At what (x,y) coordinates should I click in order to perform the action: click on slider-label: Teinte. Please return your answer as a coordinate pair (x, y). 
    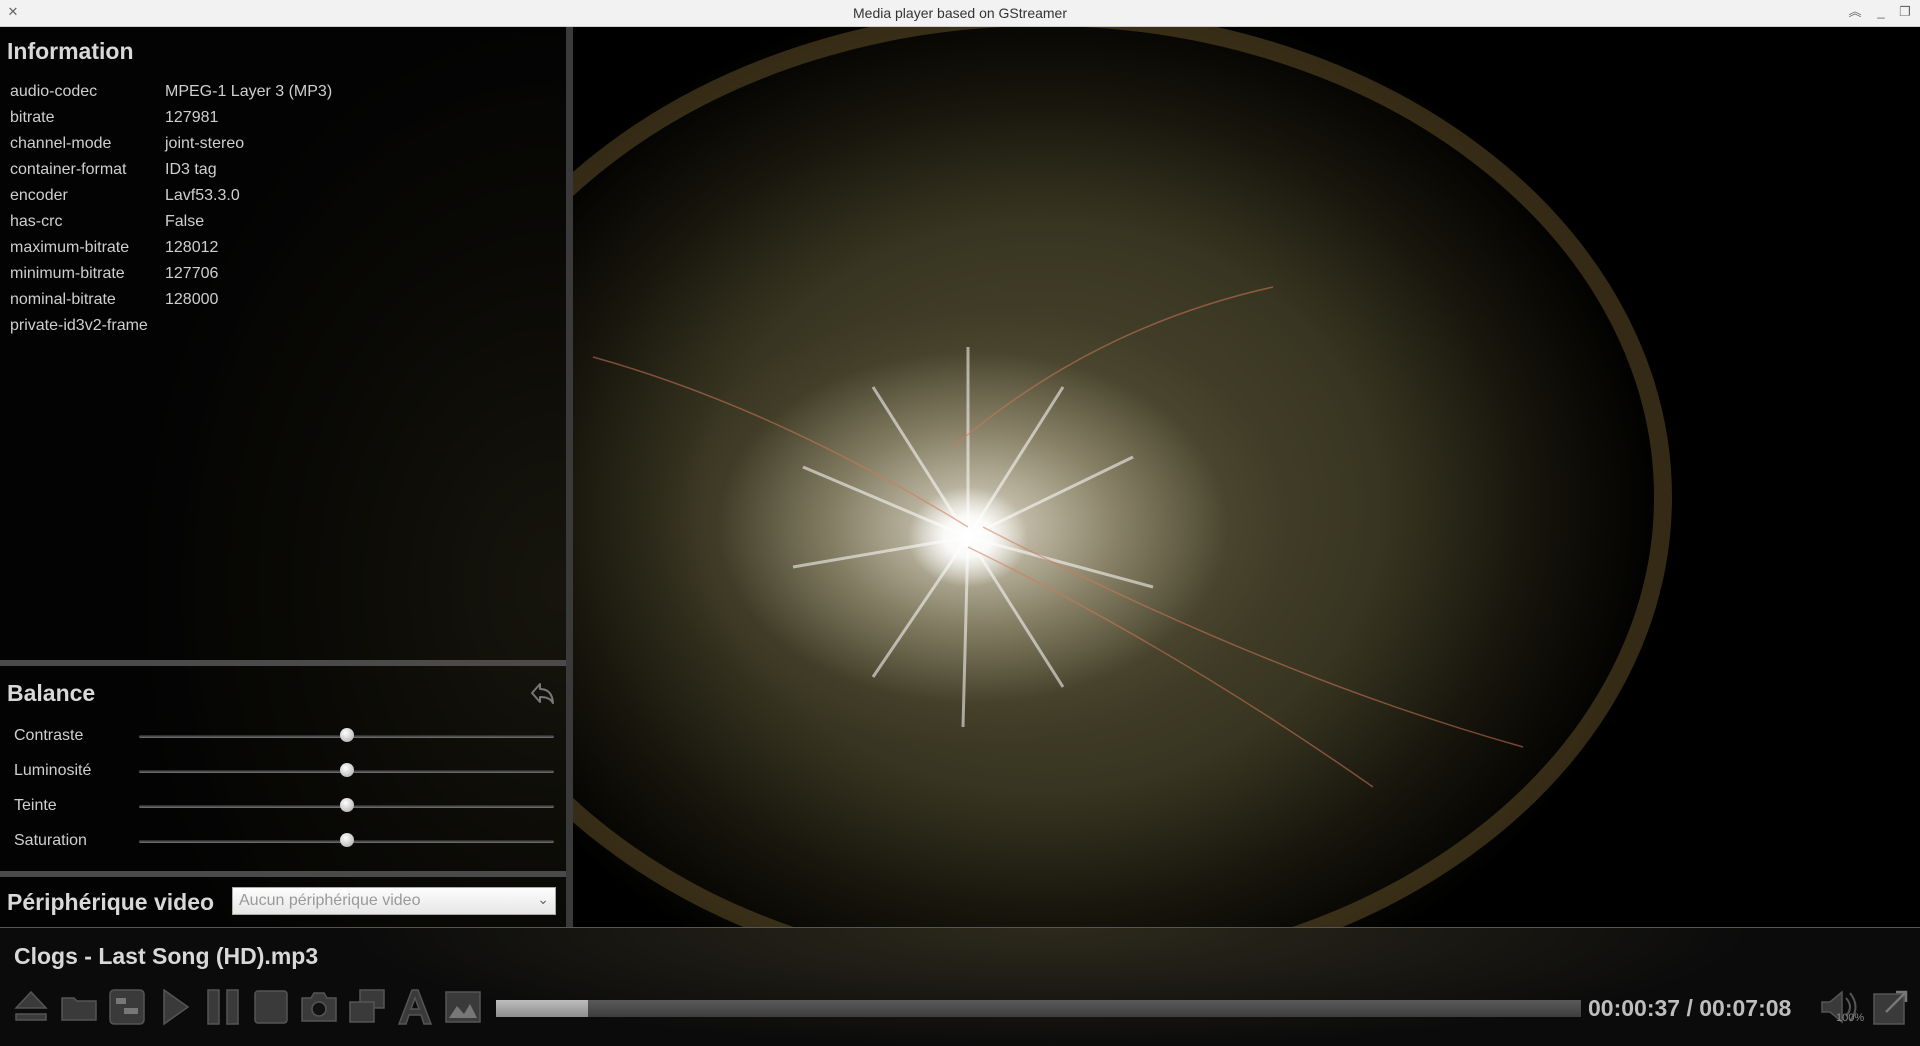
    Looking at the image, I should click on (35, 805).